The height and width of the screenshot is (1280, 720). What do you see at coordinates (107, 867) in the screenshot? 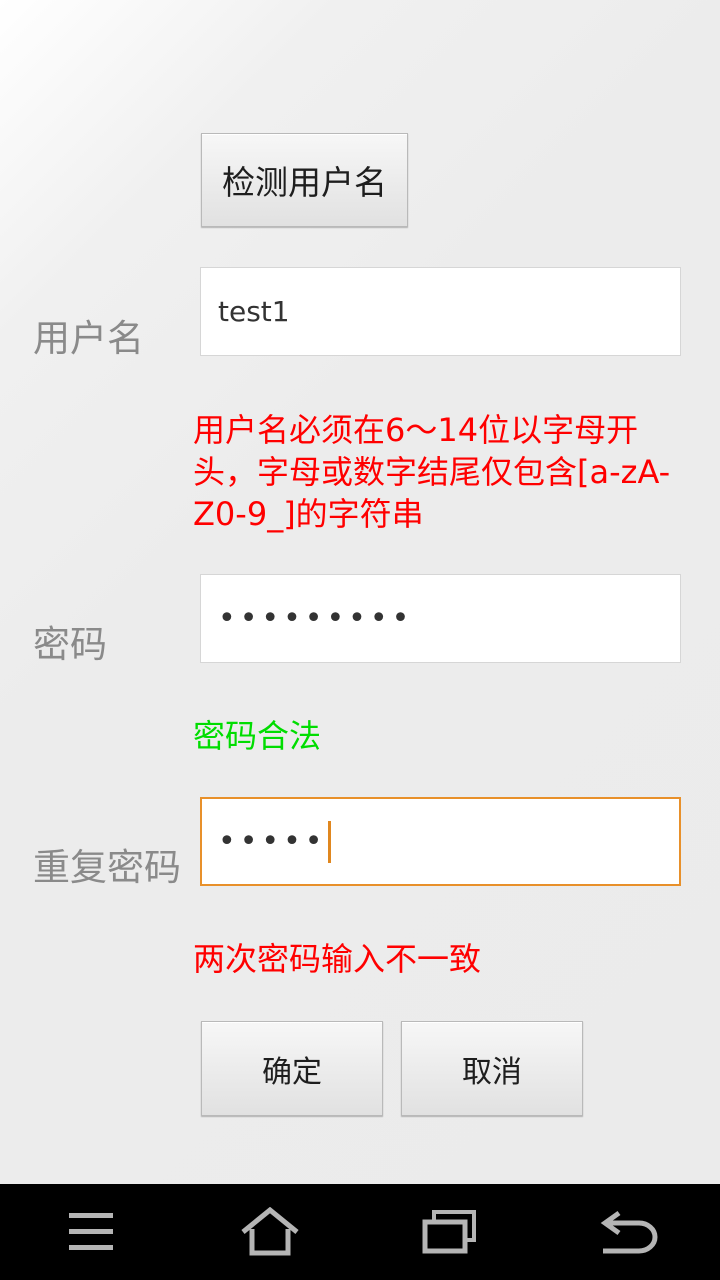
I see `repeat-password-label: 重复密码` at bounding box center [107, 867].